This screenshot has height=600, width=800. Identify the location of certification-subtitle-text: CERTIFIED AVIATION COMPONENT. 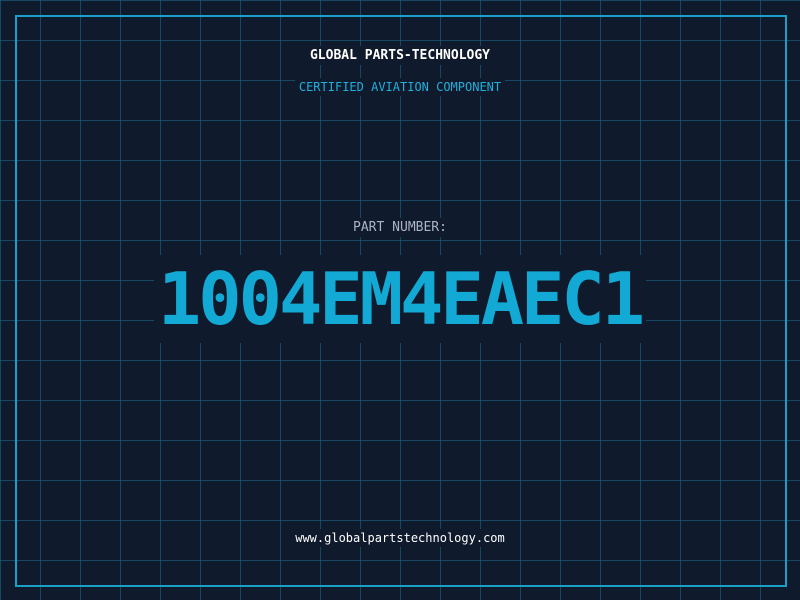
(400, 87).